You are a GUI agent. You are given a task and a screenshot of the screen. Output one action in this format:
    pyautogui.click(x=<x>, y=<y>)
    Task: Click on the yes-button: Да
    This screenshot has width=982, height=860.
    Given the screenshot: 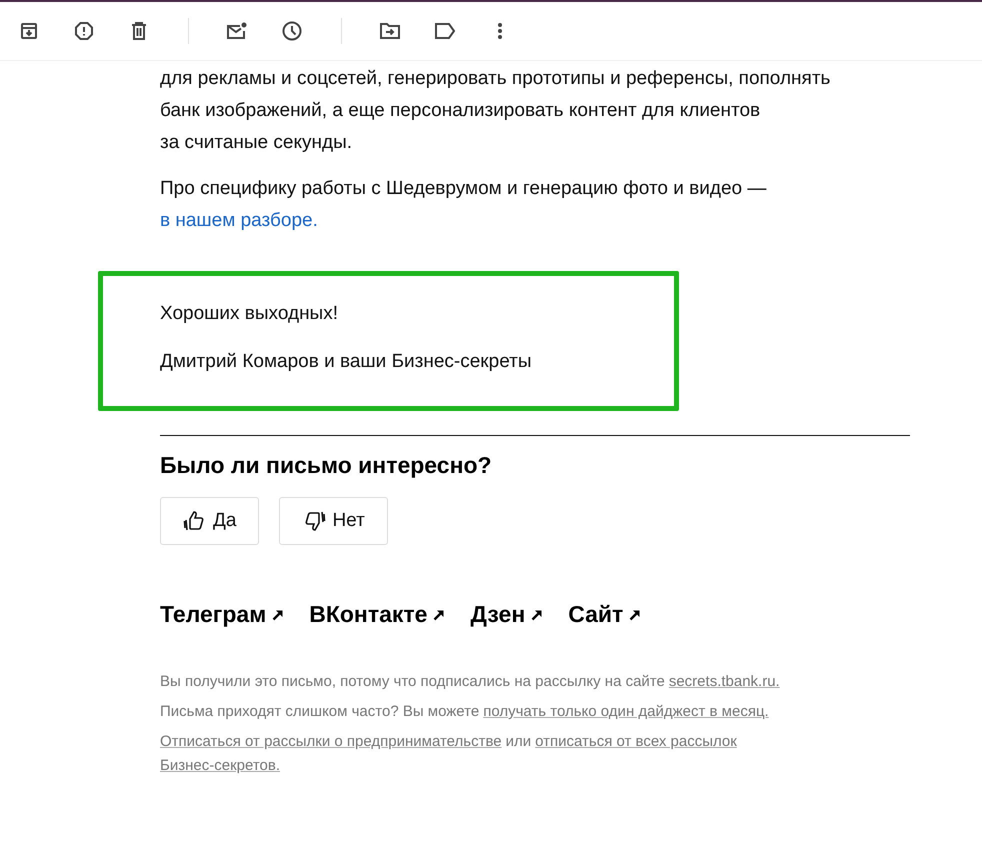 What is the action you would take?
    pyautogui.click(x=210, y=521)
    